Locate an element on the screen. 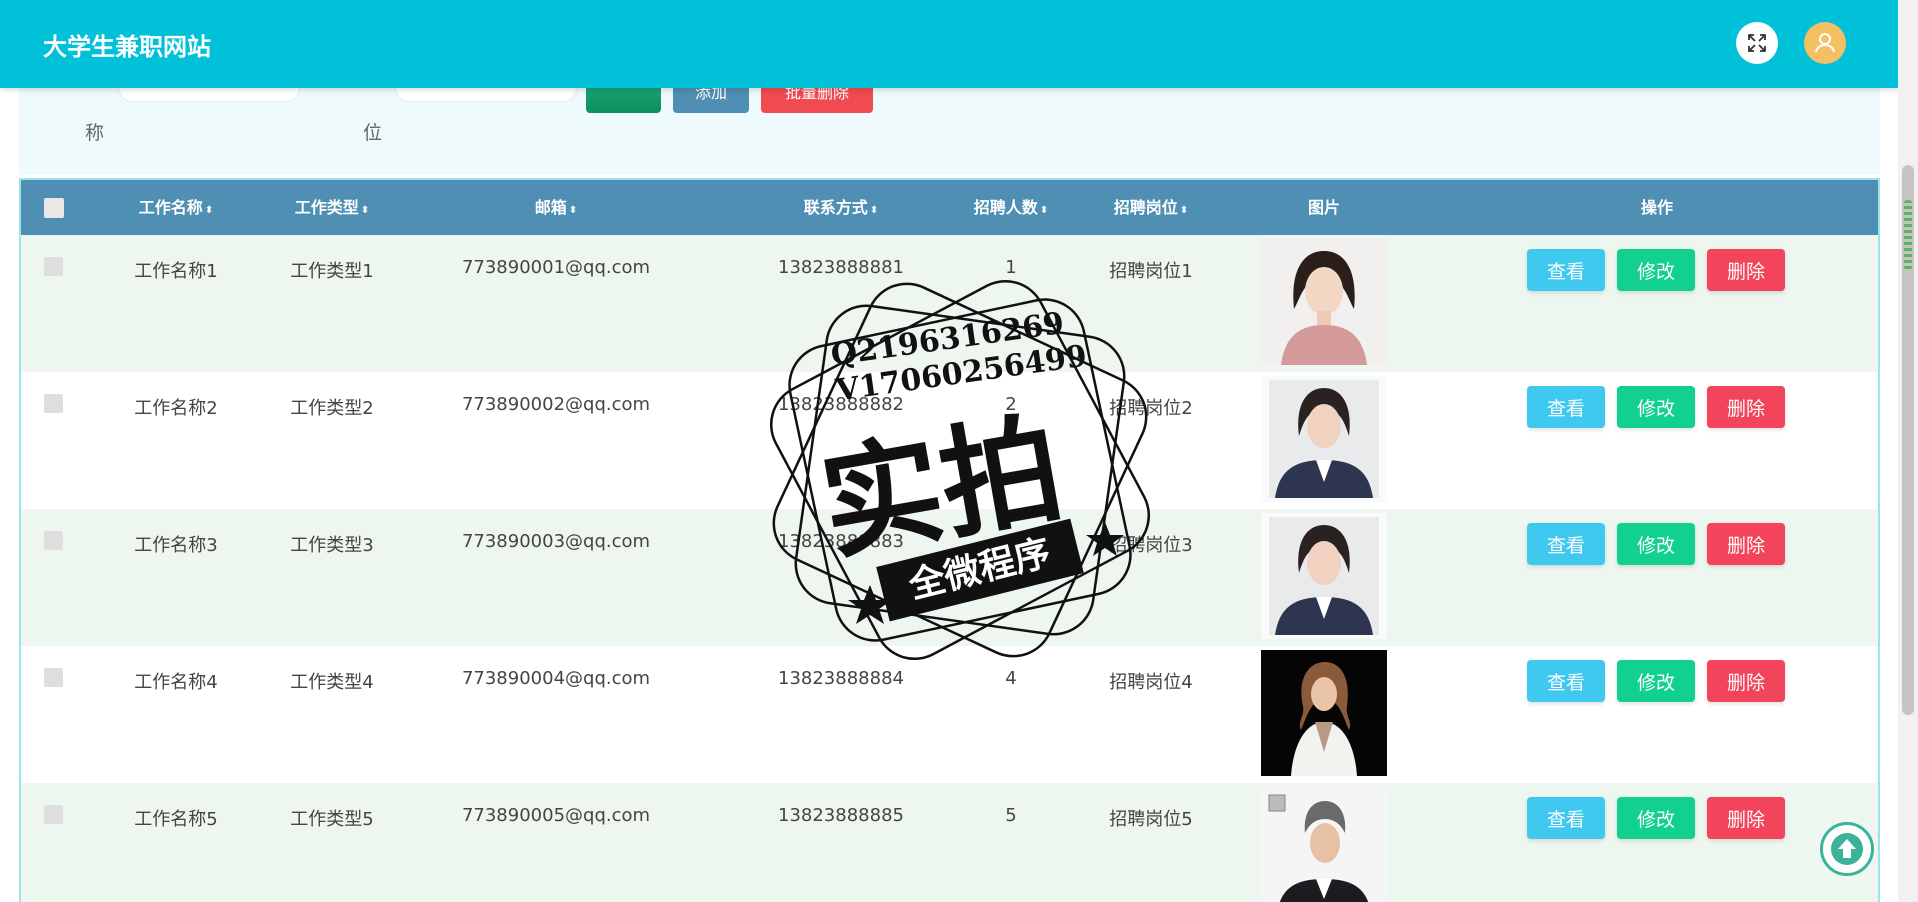 This screenshot has width=1918, height=902. cell-type: 工作类型1 is located at coordinates (332, 271).